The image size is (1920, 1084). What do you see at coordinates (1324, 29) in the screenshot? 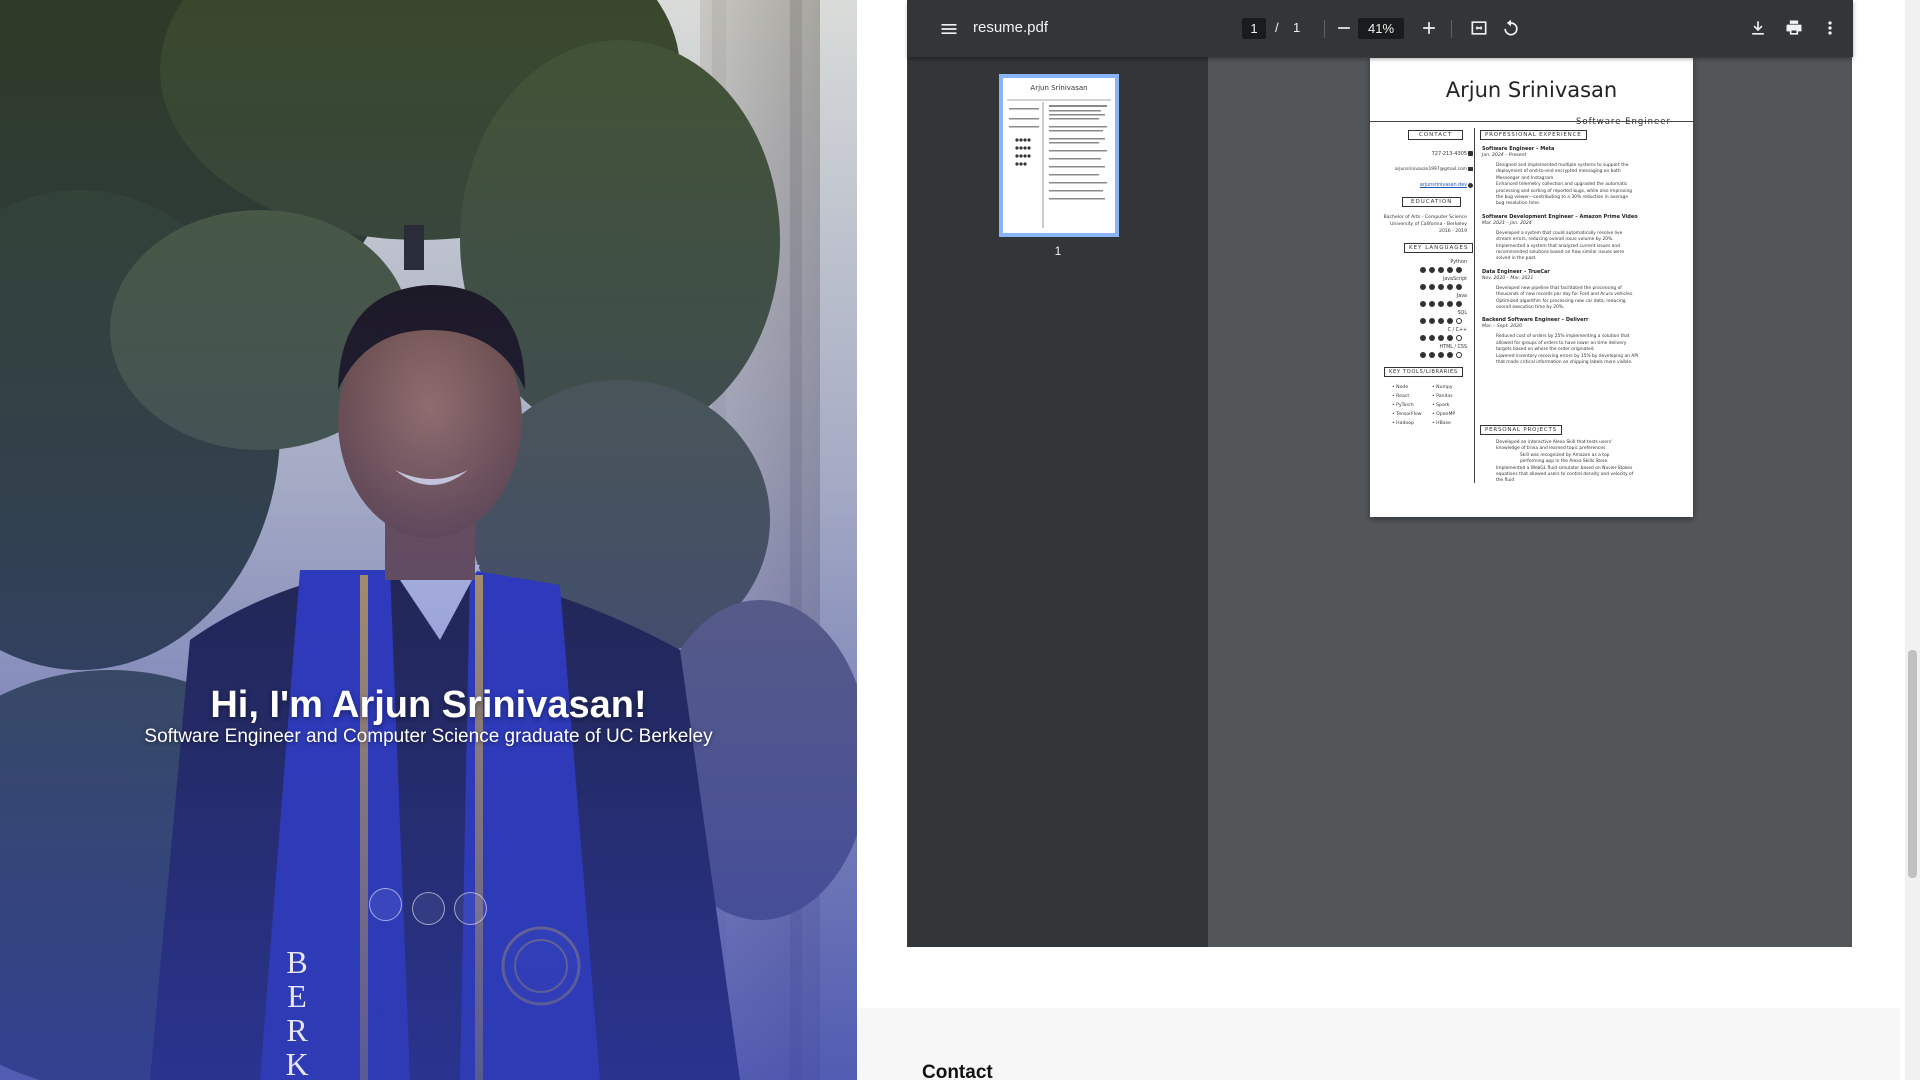
I see `toolbar-divider` at bounding box center [1324, 29].